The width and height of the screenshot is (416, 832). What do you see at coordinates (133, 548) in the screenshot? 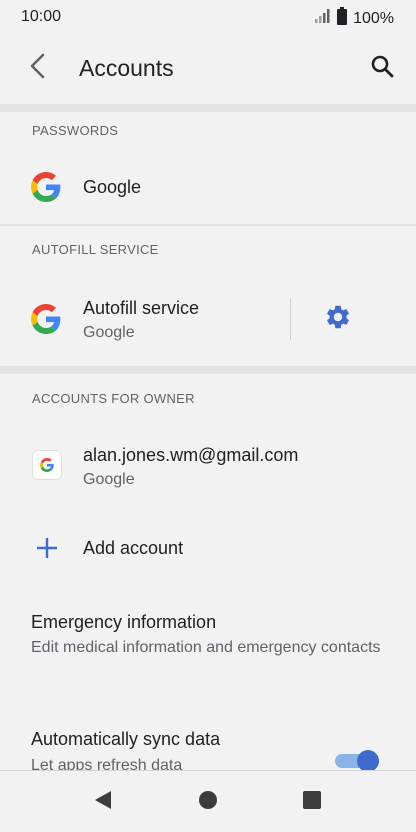
I see `add-account-label: Add account` at bounding box center [133, 548].